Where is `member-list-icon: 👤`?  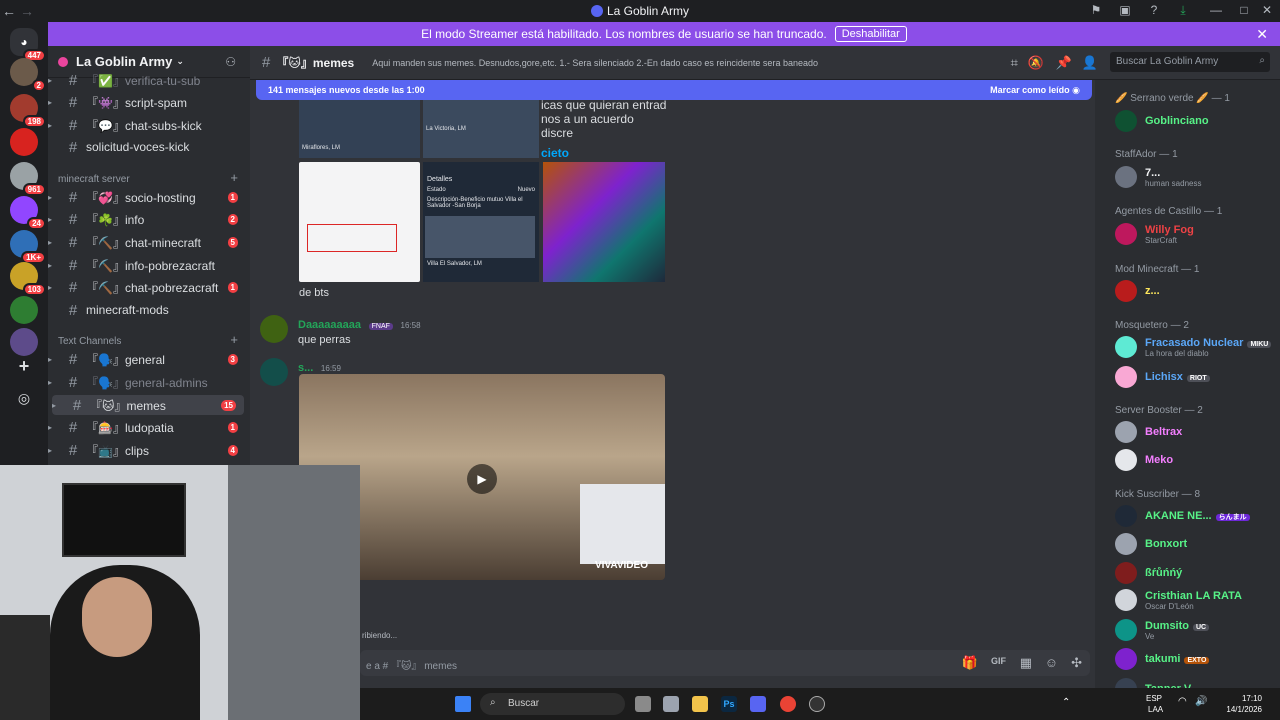 member-list-icon: 👤 is located at coordinates (1090, 63).